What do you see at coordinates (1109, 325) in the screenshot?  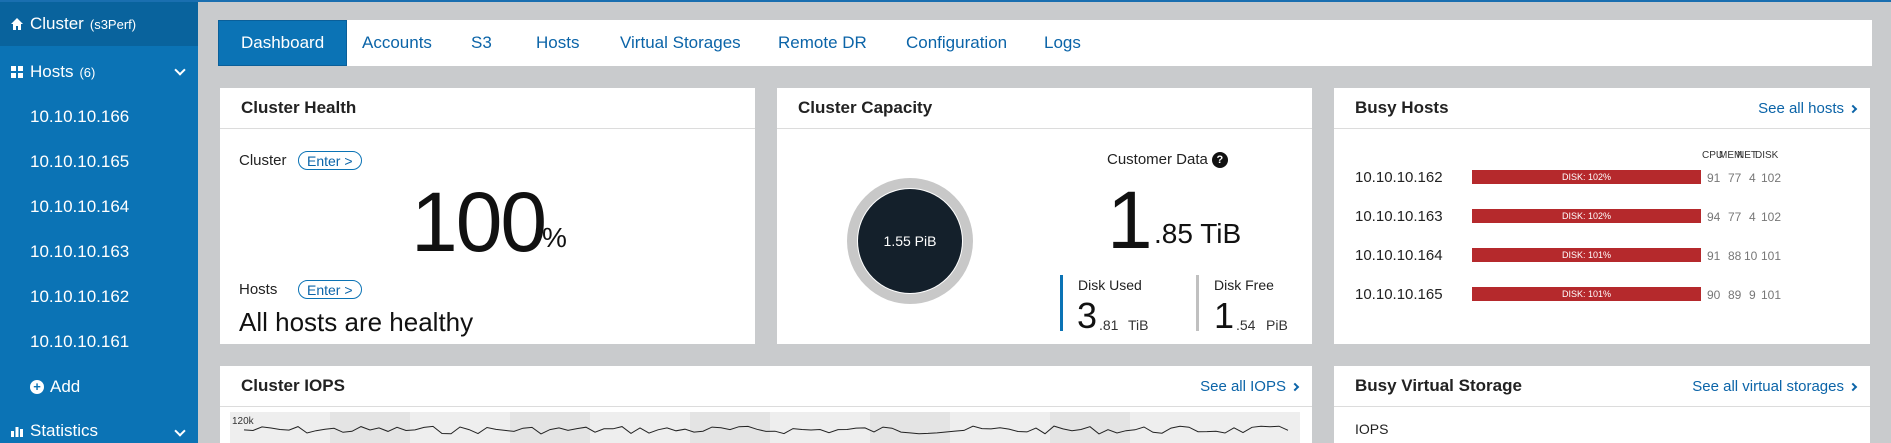 I see `disk-used-dec: .81` at bounding box center [1109, 325].